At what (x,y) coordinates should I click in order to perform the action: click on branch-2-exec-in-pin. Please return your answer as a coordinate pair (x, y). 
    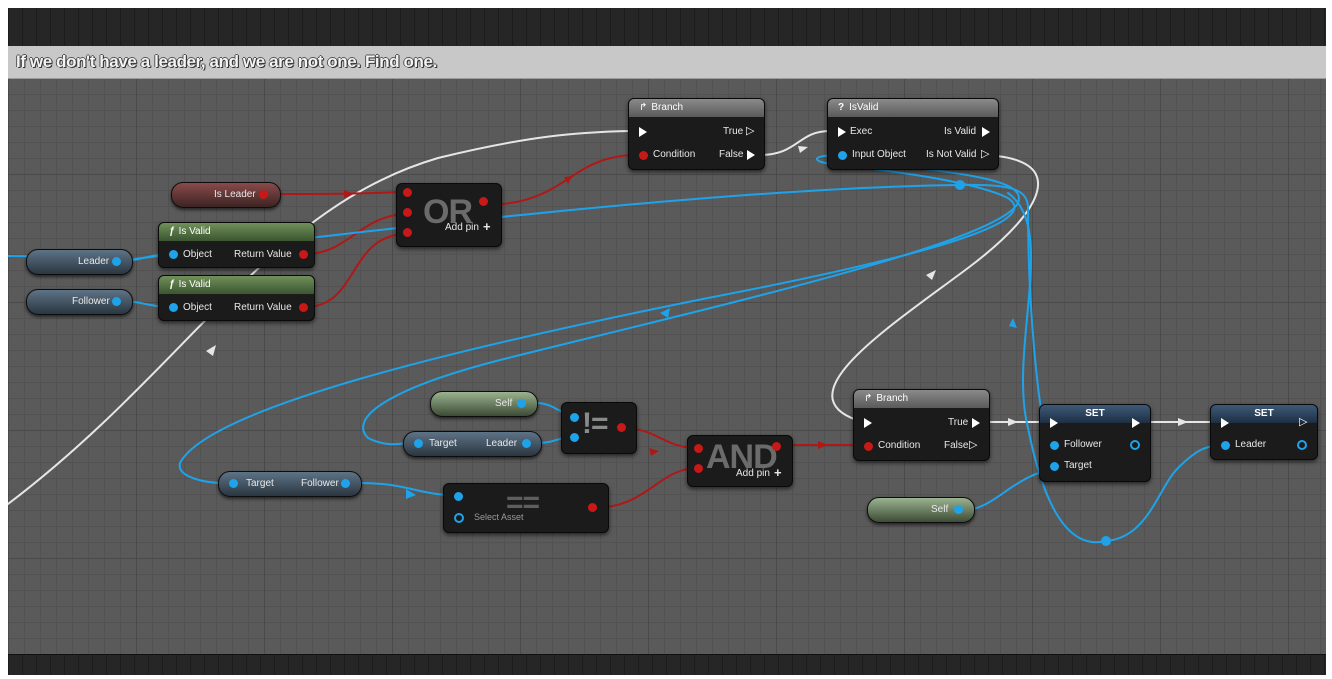
    Looking at the image, I should click on (868, 423).